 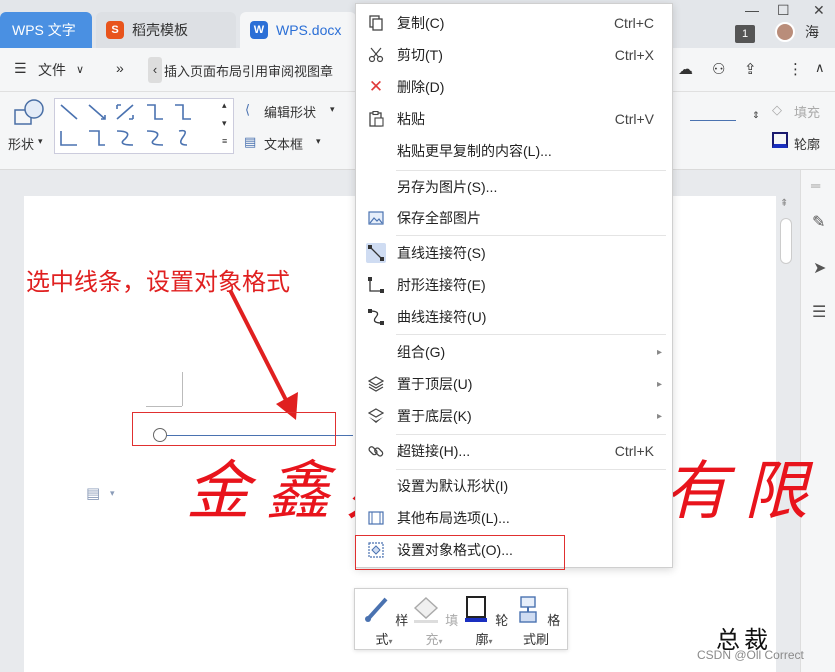 What do you see at coordinates (514, 317) in the screenshot?
I see `menu-item-curve-connector: 曲线连接符(U)` at bounding box center [514, 317].